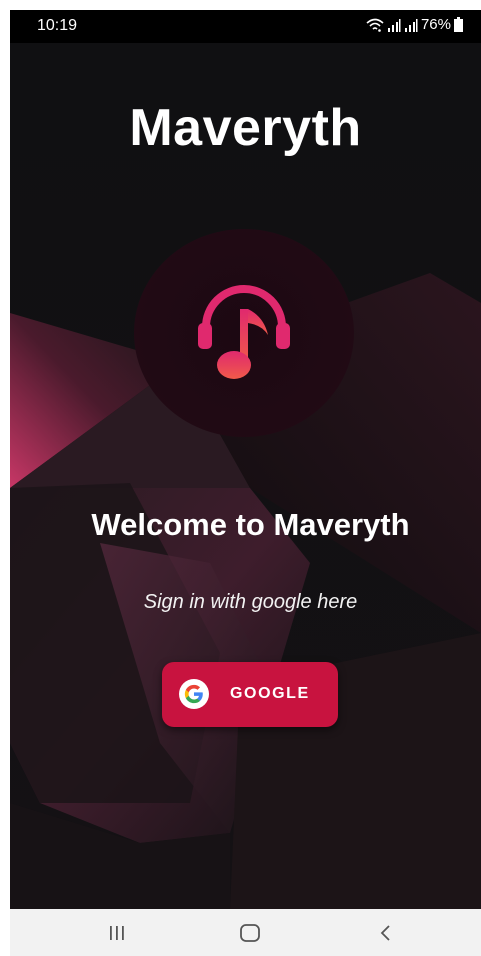 The width and height of the screenshot is (481, 956). I want to click on status-time: 10:19, so click(57, 25).